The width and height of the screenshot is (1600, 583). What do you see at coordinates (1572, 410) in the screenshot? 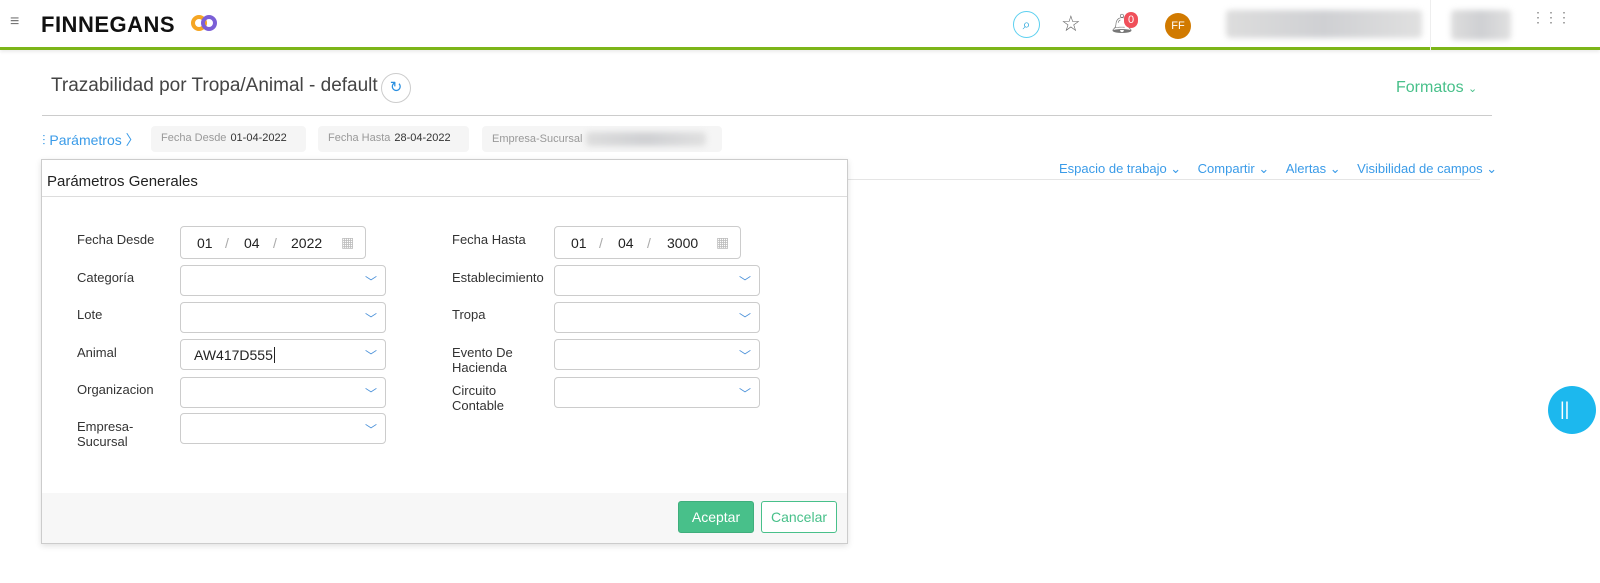
I see `side-panel-toggle: ||` at bounding box center [1572, 410].